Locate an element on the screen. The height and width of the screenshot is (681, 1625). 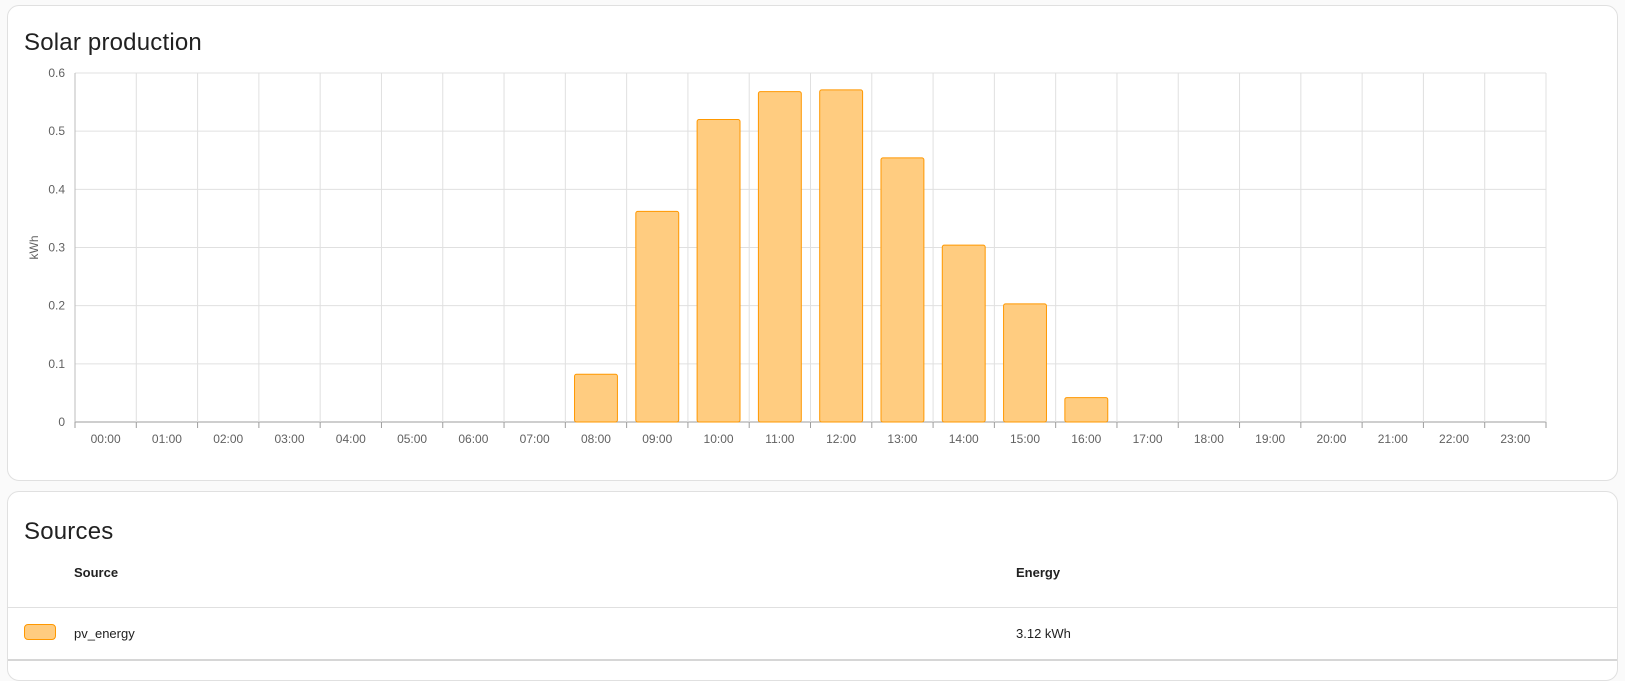
y-tick-label: 0.1 is located at coordinates (56, 364).